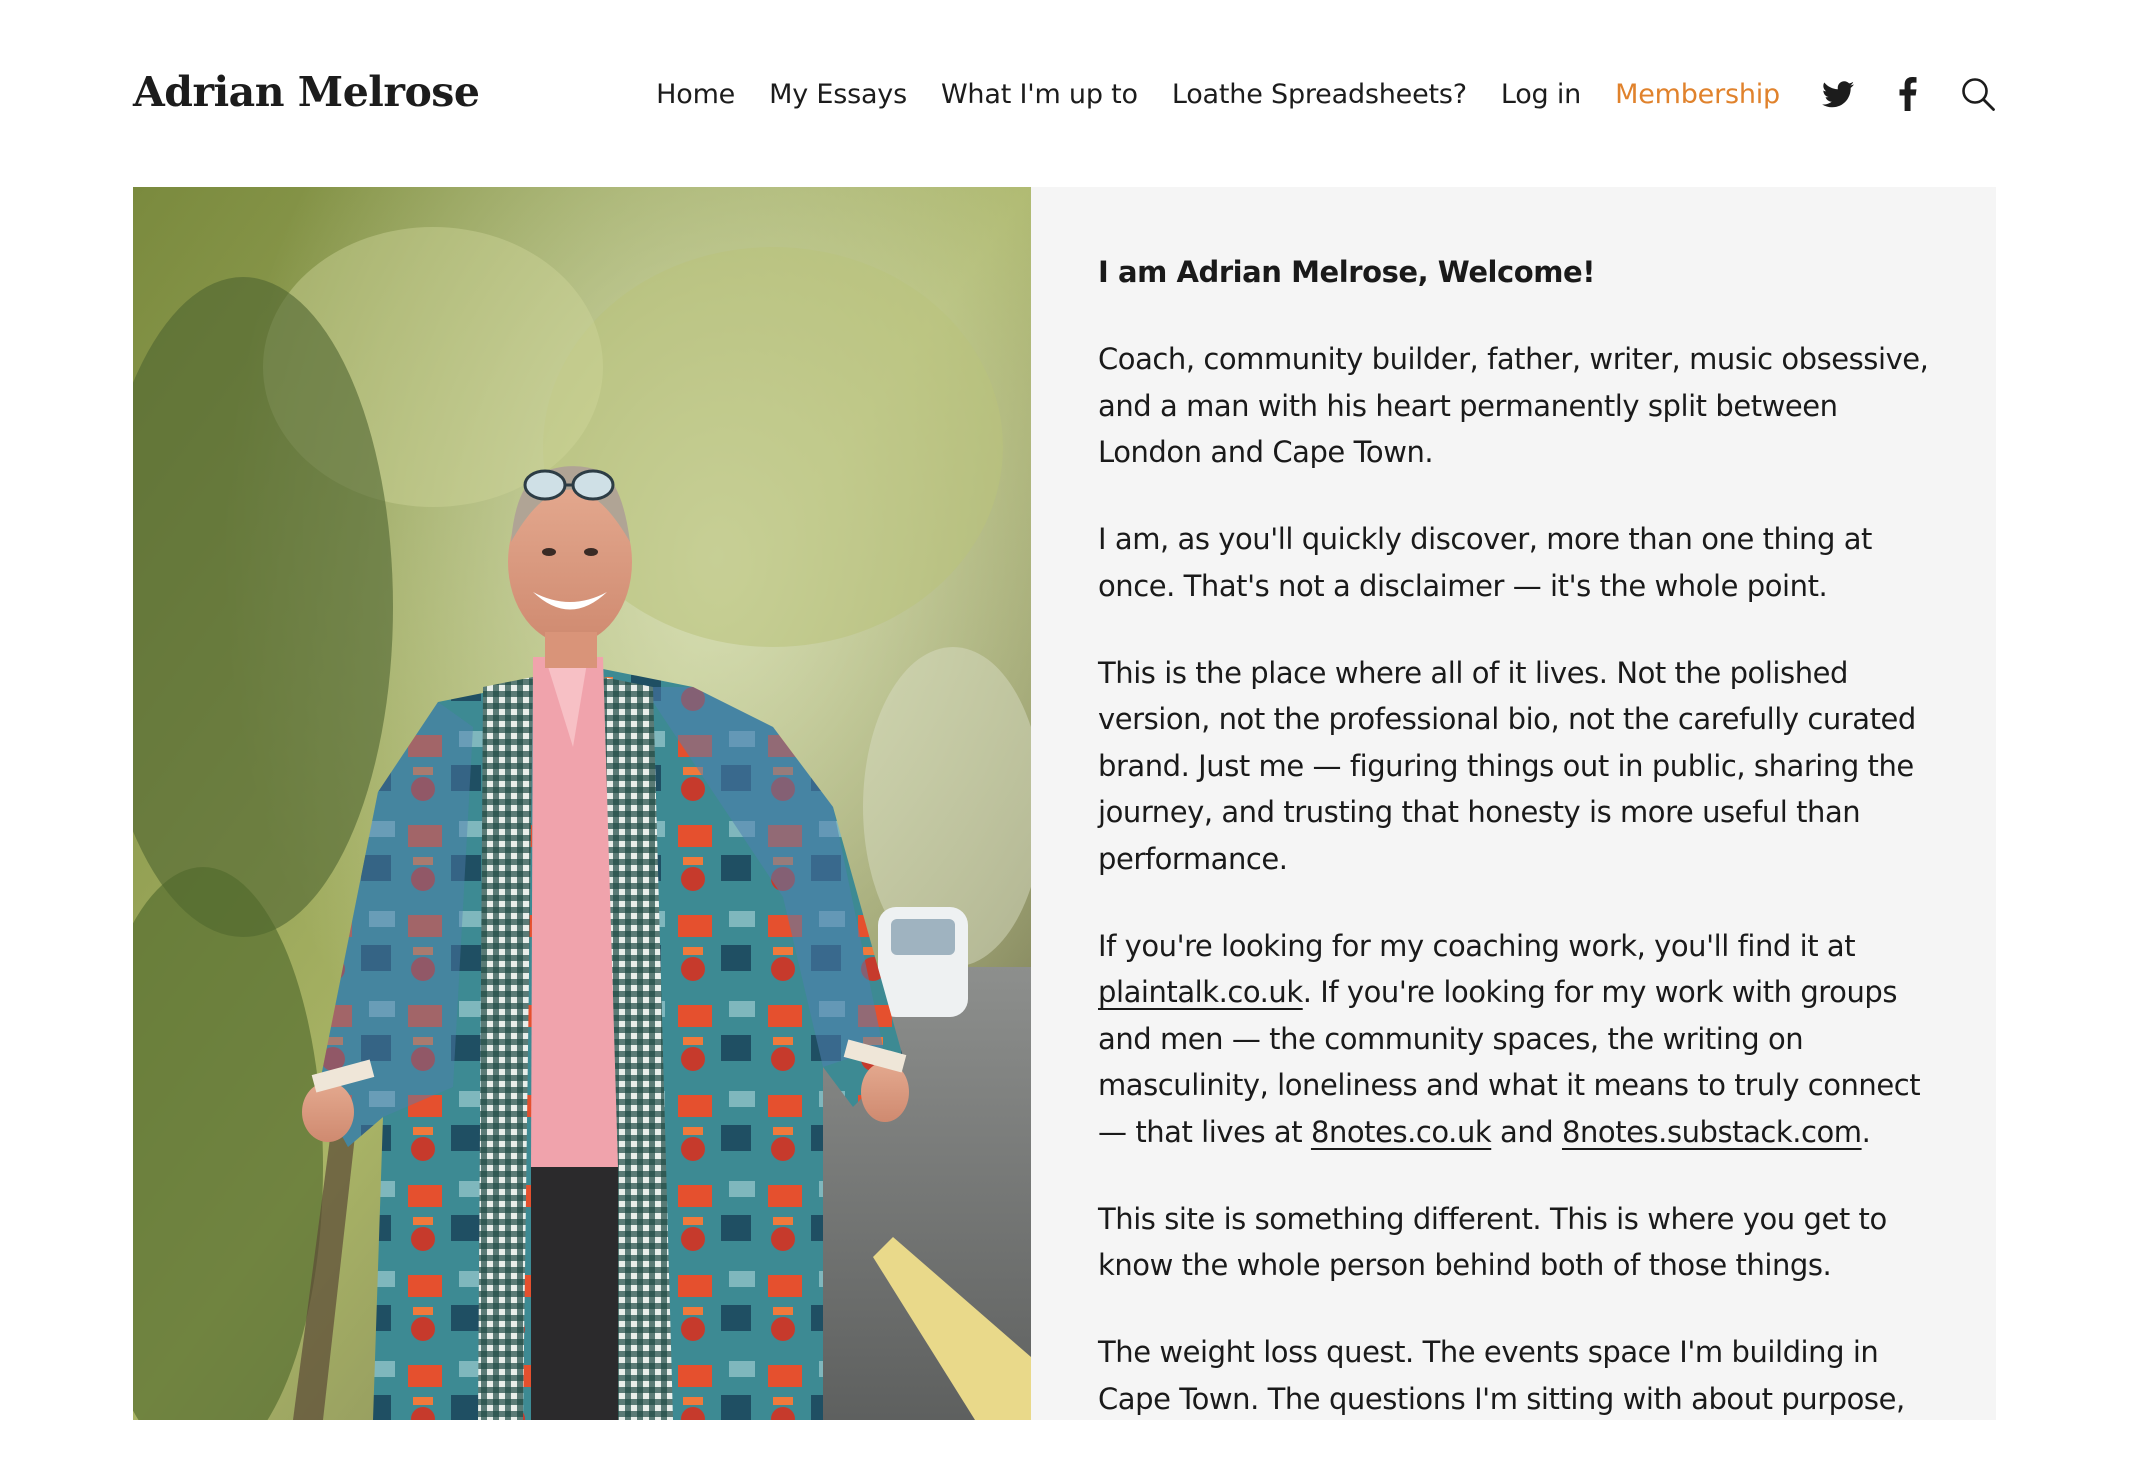 This screenshot has height=1463, width=2129. I want to click on twitter-icon, so click(1838, 94).